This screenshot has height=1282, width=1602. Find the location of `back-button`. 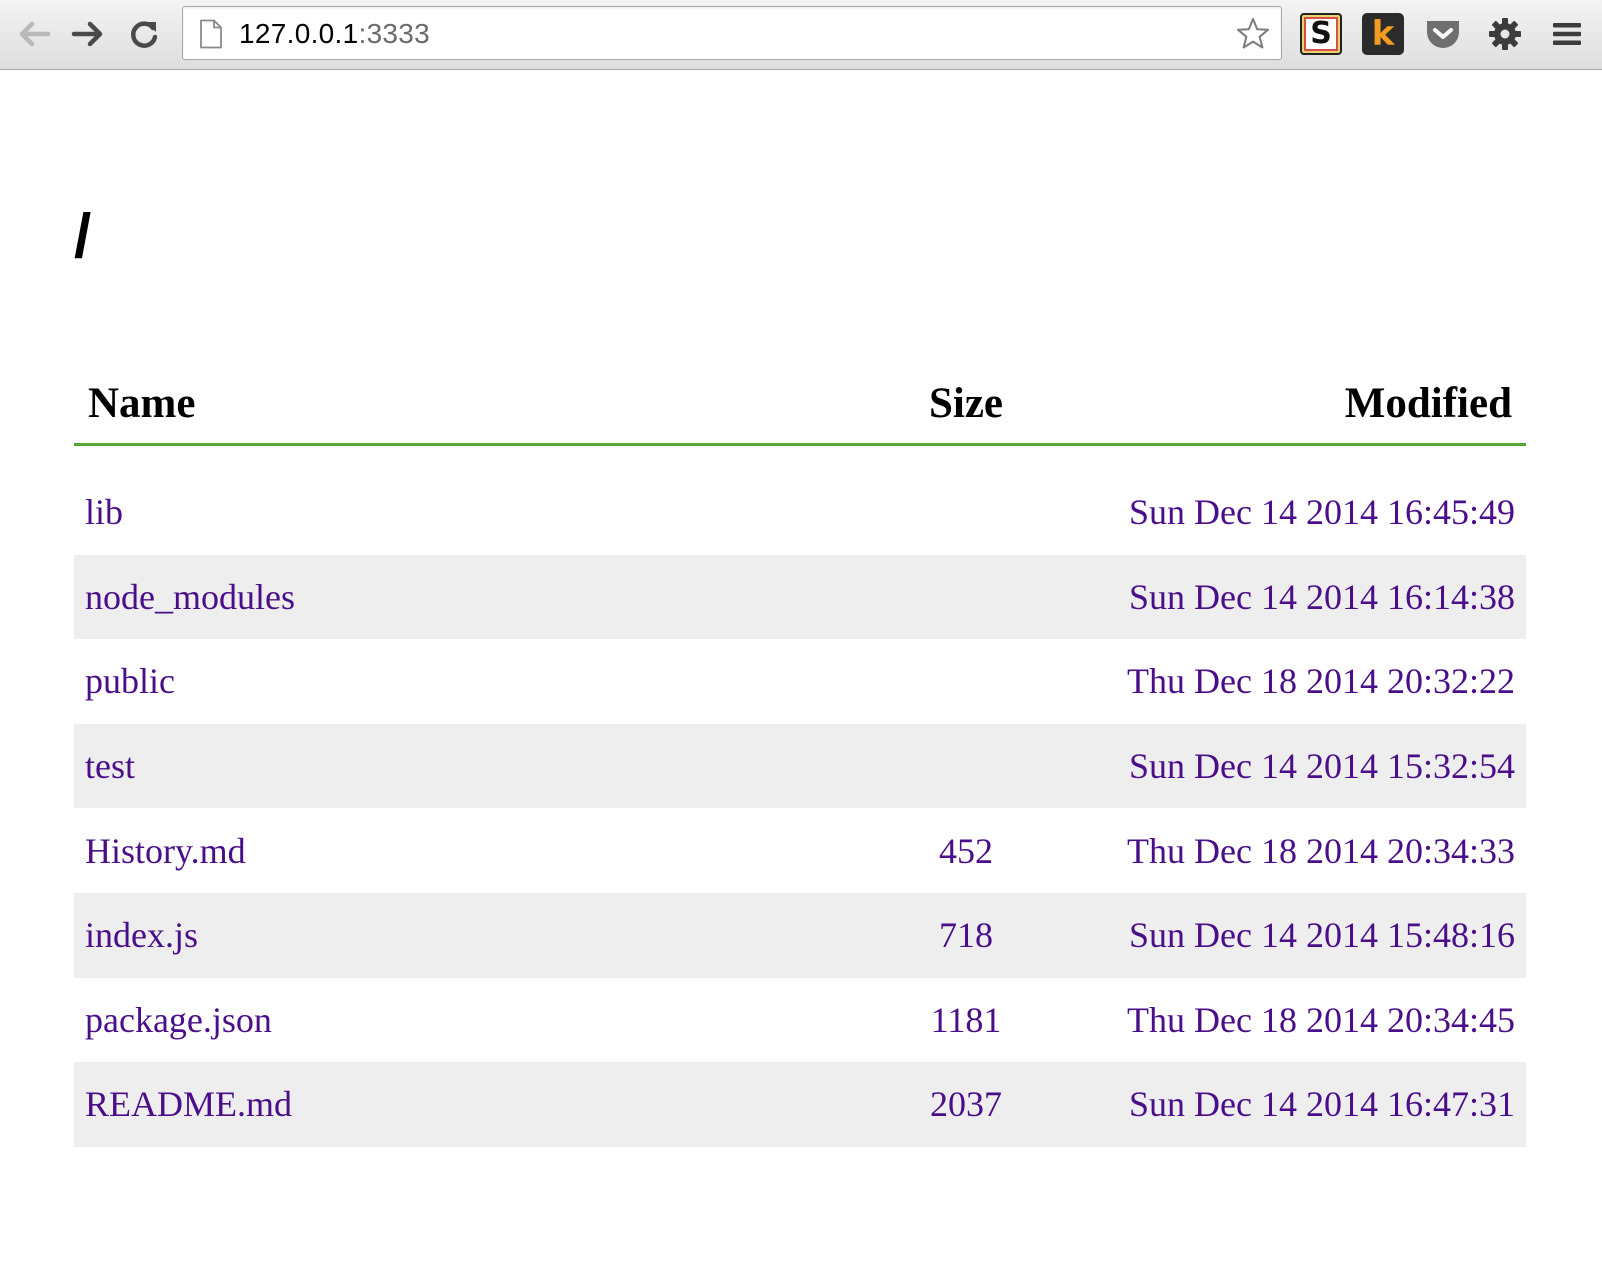

back-button is located at coordinates (34, 34).